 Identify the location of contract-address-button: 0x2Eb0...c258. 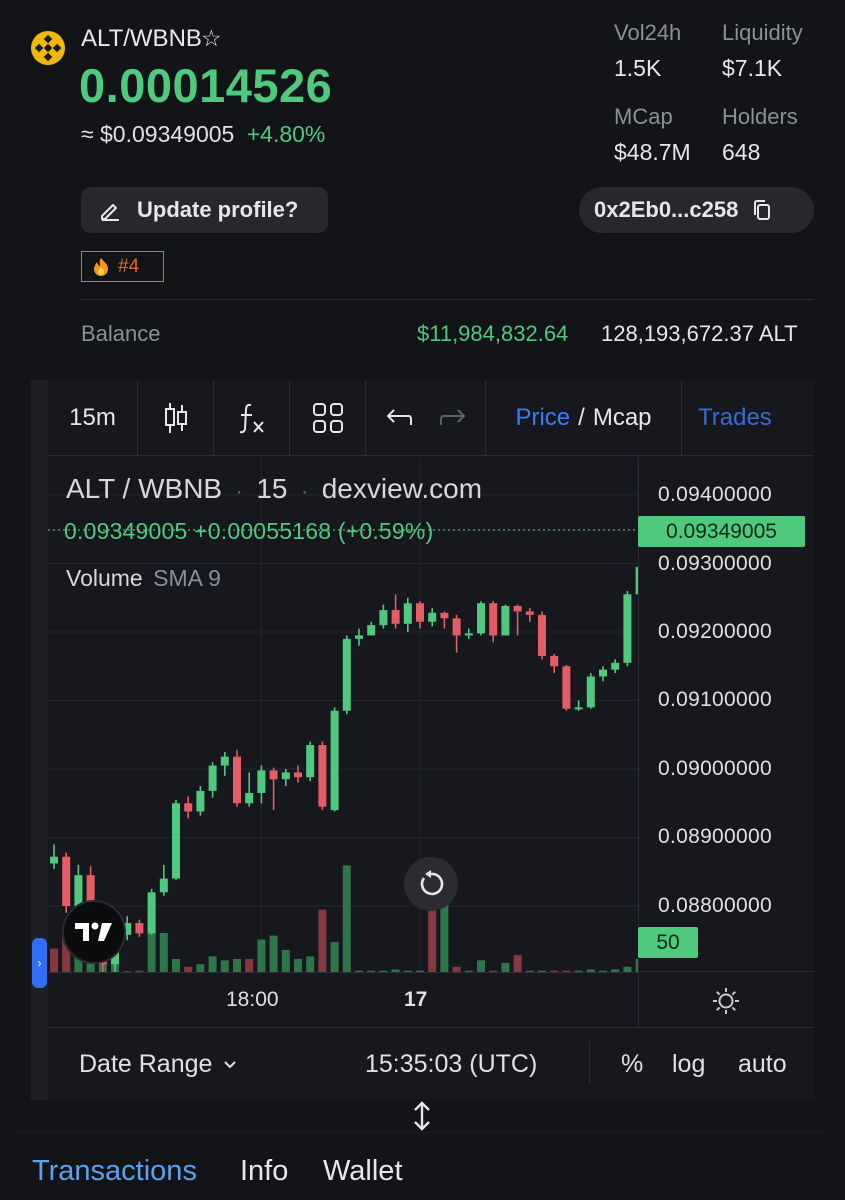
(696, 210).